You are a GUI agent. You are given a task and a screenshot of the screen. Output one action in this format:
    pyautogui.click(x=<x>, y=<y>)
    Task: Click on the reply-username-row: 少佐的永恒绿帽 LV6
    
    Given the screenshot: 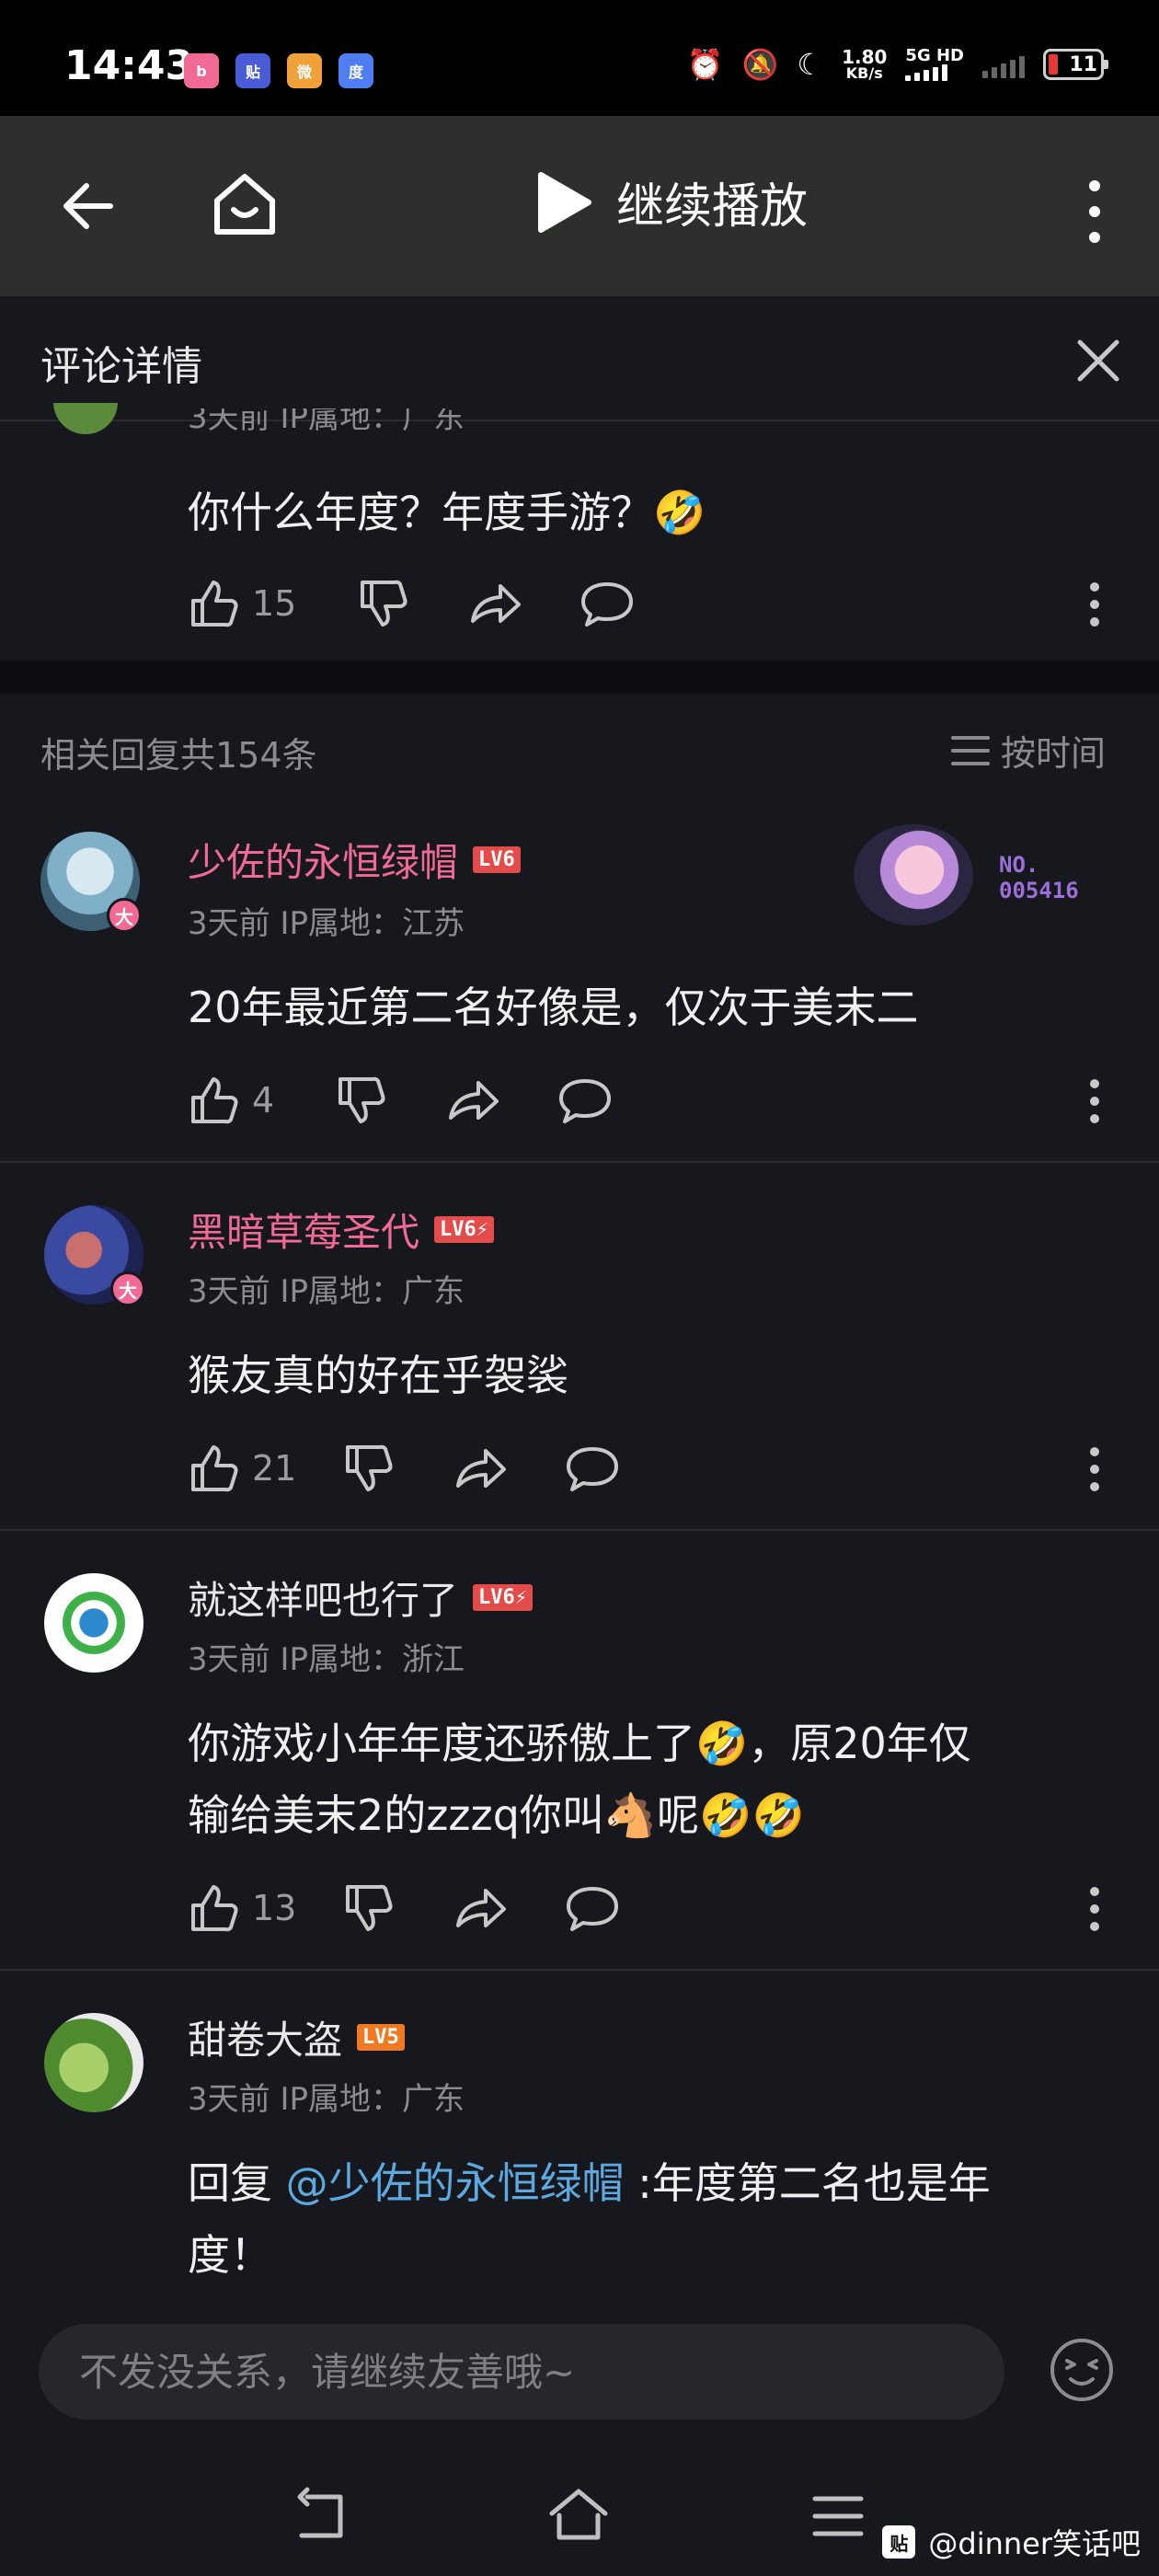 What is the action you would take?
    pyautogui.click(x=354, y=860)
    